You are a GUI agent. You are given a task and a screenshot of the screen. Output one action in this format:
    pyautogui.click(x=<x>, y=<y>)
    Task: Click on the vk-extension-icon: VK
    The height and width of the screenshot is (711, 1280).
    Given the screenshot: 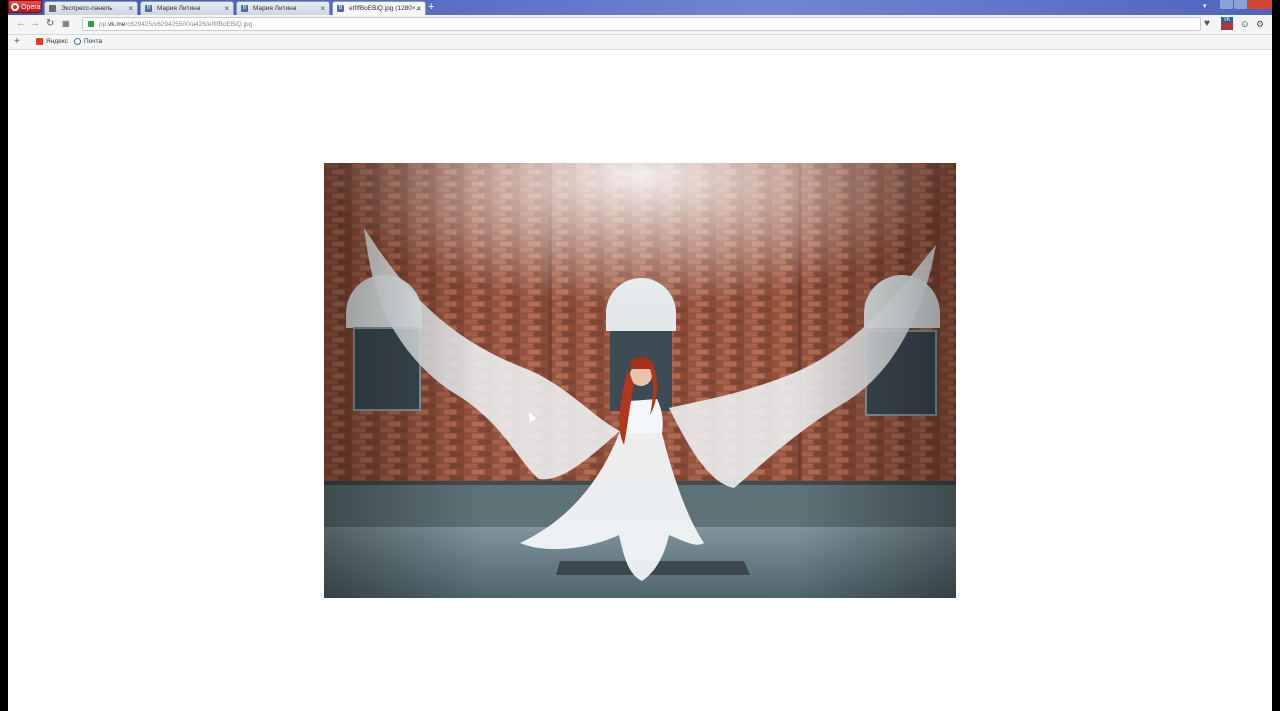 What is the action you would take?
    pyautogui.click(x=1227, y=23)
    